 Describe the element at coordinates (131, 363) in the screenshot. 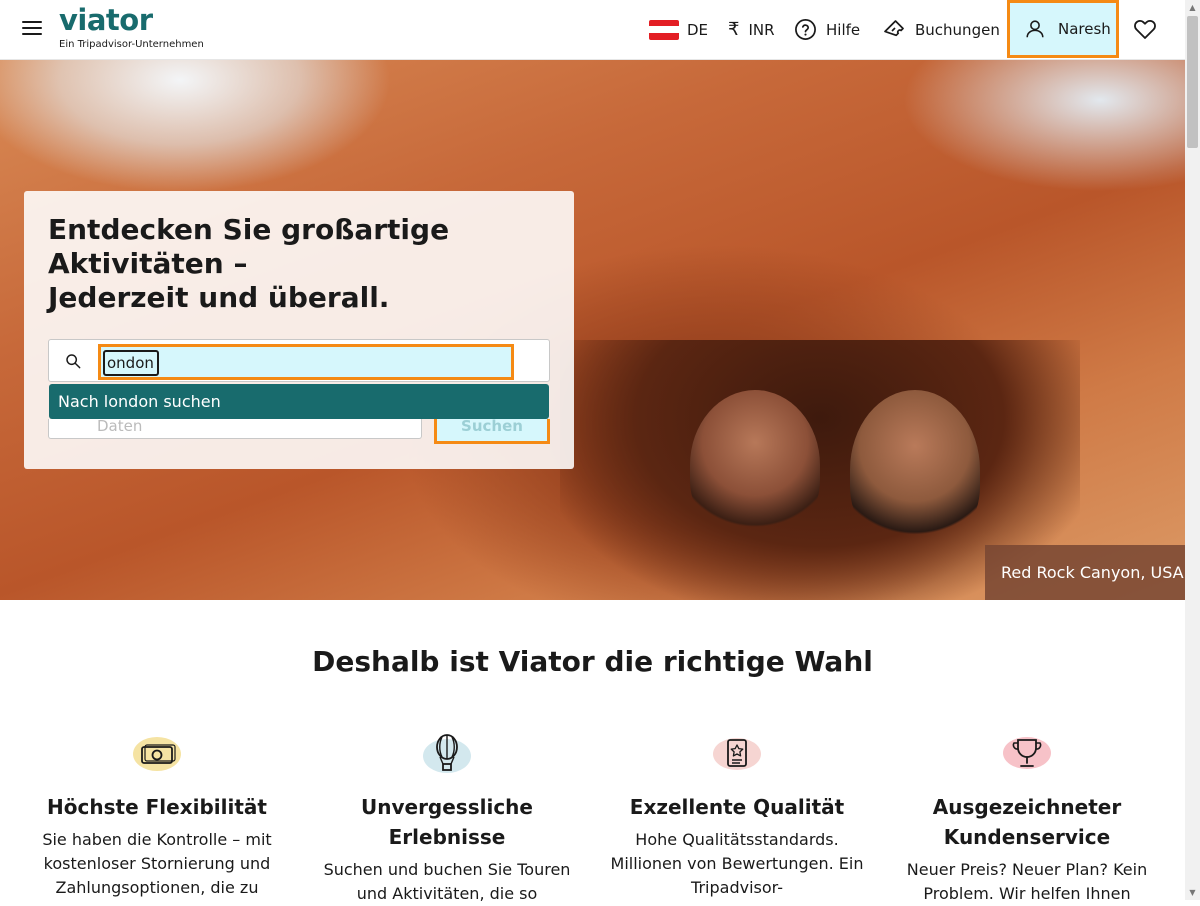

I see `search-input` at that location.